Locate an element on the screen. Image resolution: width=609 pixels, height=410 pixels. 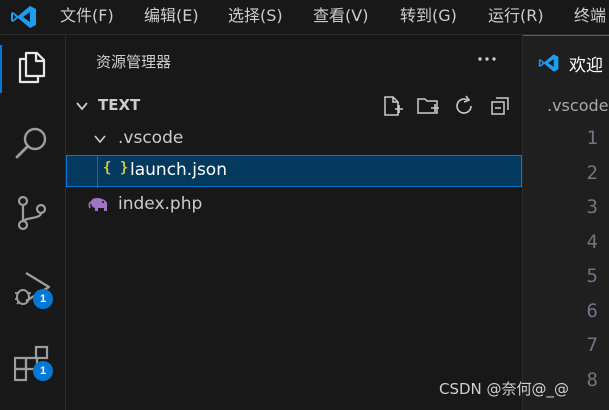
json-file-icon: { } is located at coordinates (116, 168).